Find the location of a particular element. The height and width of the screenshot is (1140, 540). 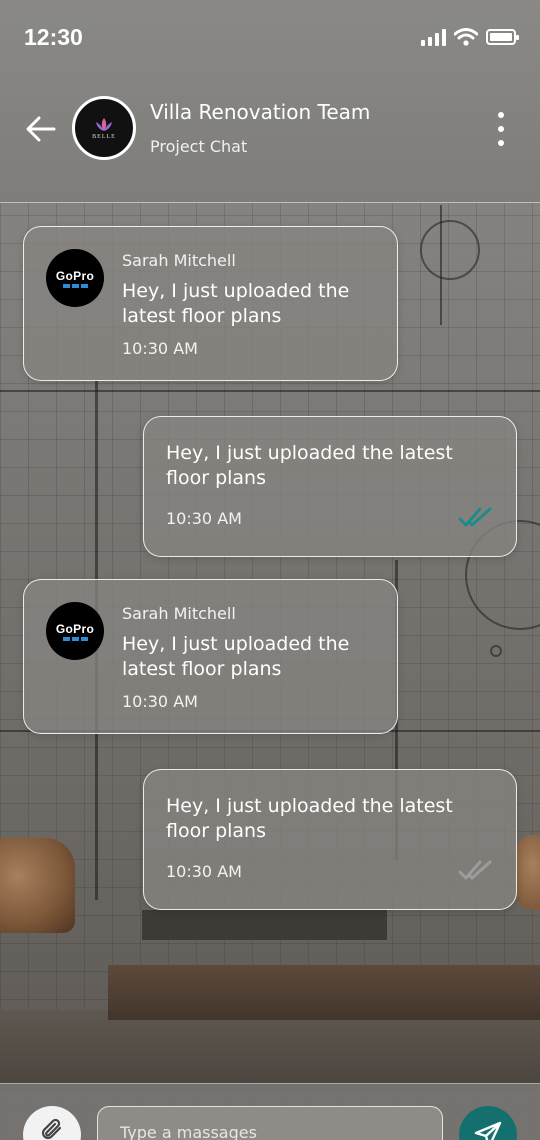

more-vertical-icon is located at coordinates (501, 129).